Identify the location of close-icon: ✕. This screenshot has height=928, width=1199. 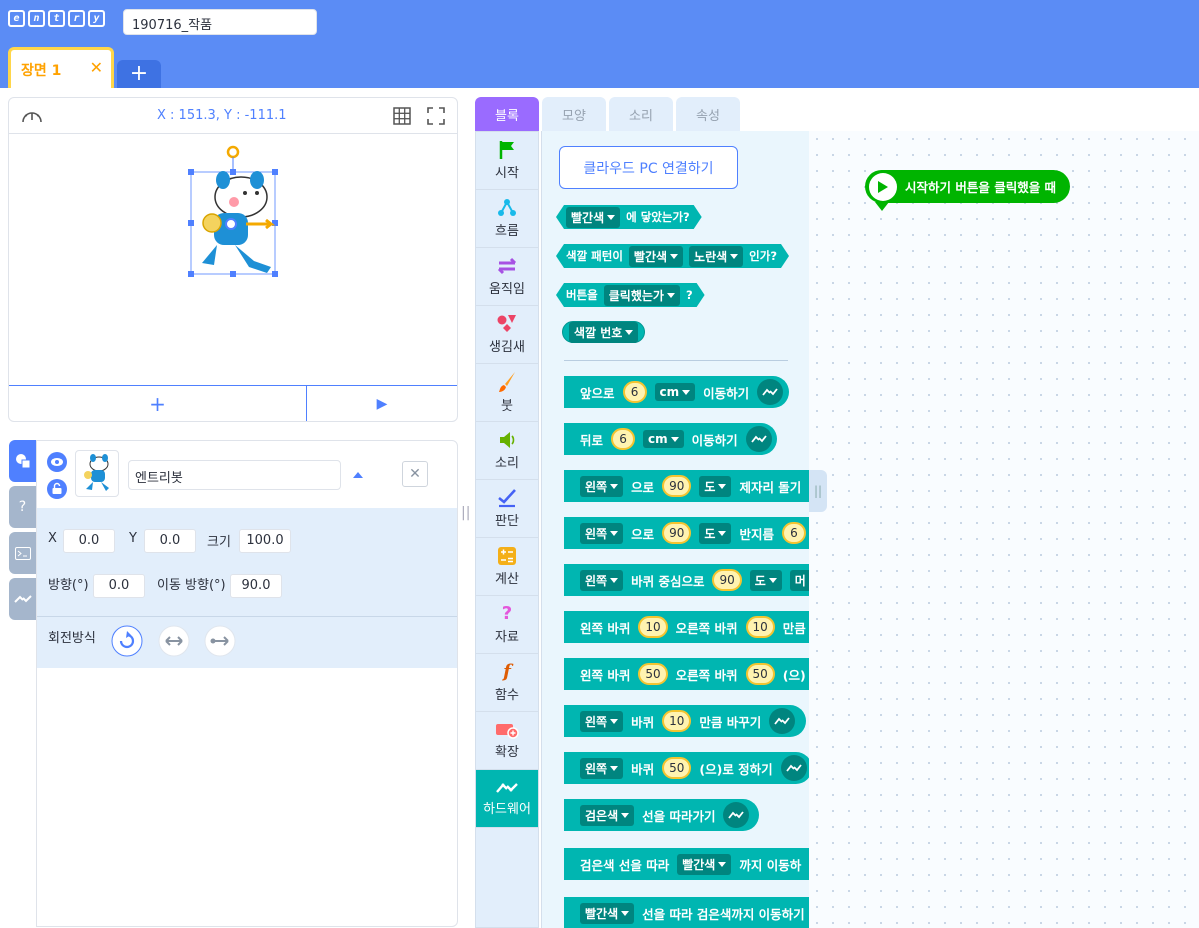
(96, 67).